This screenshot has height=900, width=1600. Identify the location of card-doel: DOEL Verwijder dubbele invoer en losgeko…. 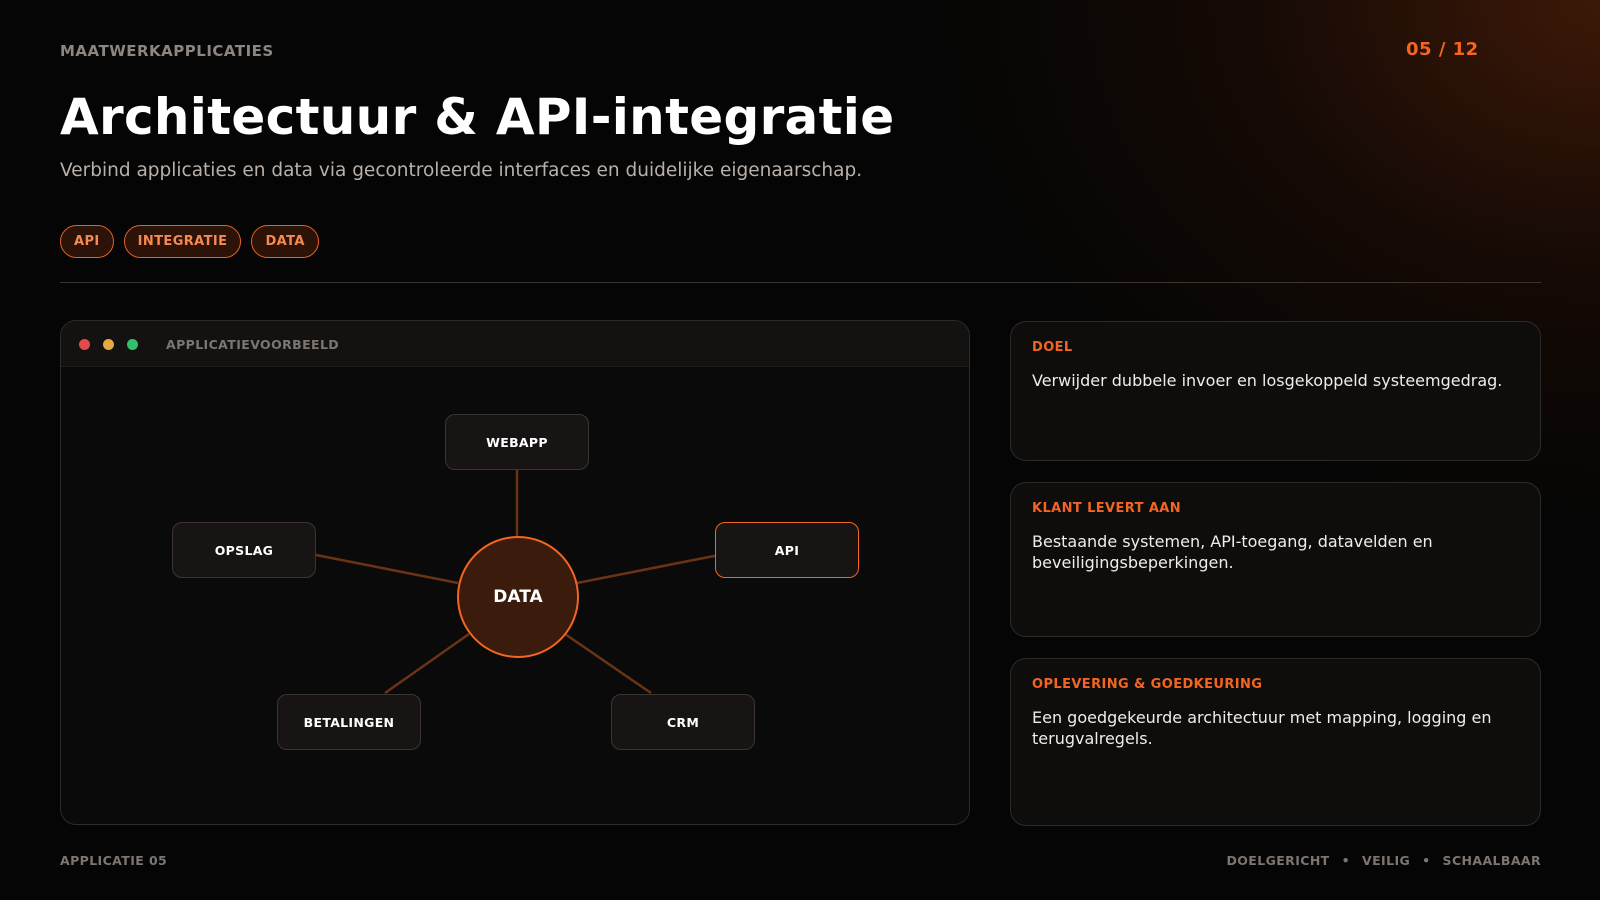
(1275, 391).